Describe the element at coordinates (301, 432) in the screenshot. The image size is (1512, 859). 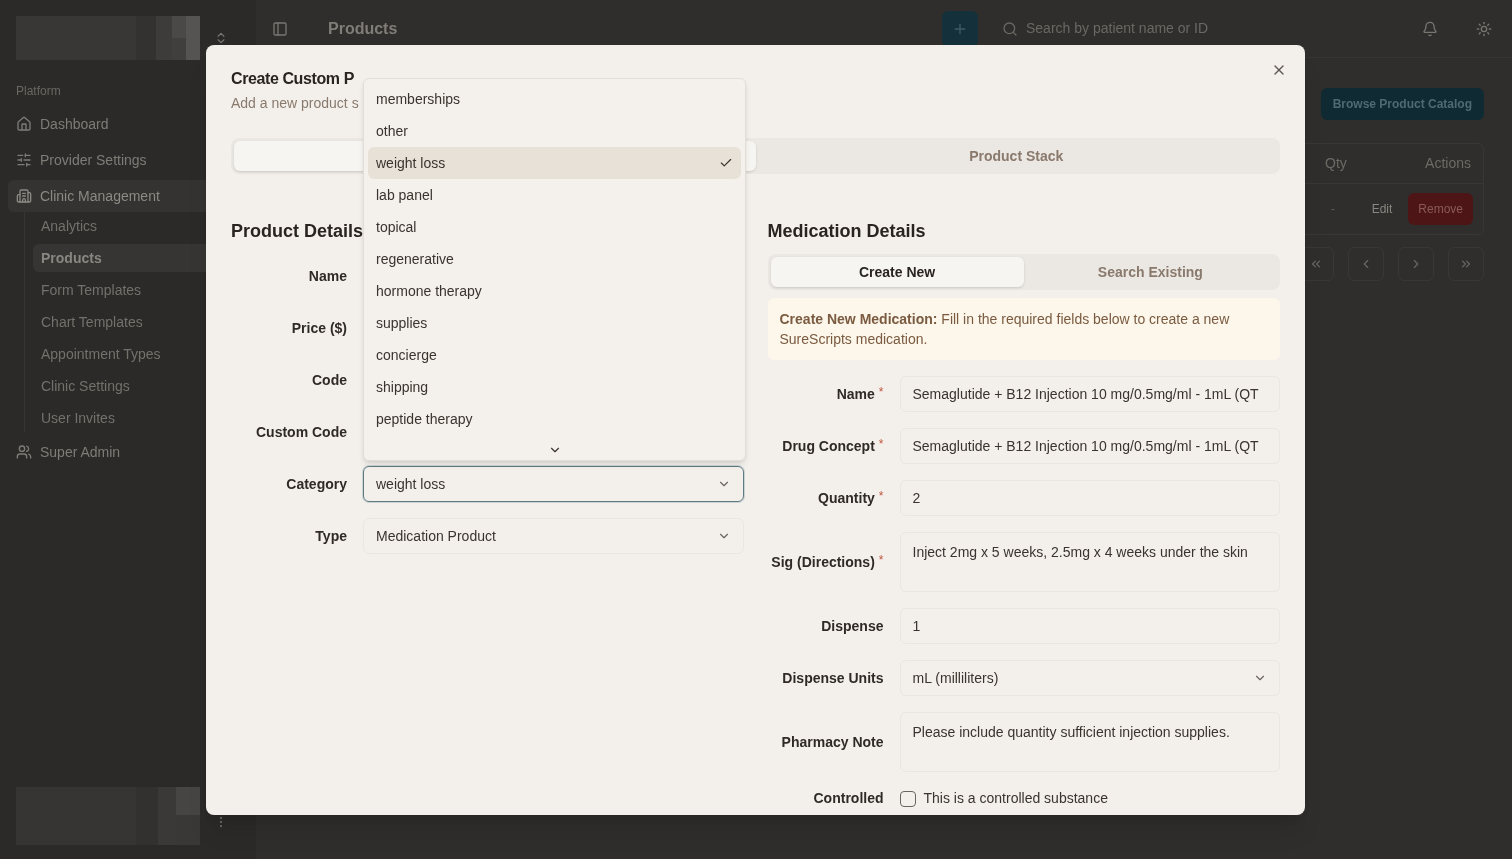
I see `field-label: Custom Code` at that location.